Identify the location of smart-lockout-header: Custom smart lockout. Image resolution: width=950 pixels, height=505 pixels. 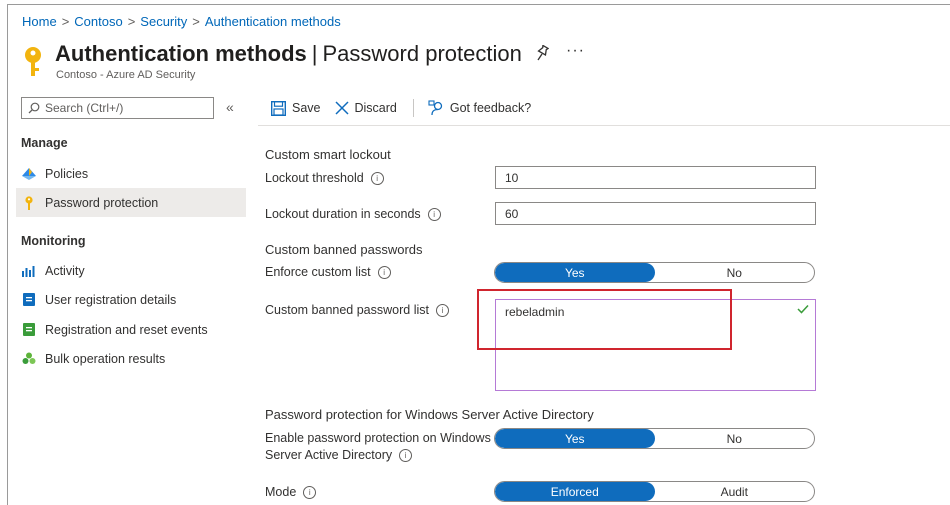
(328, 154).